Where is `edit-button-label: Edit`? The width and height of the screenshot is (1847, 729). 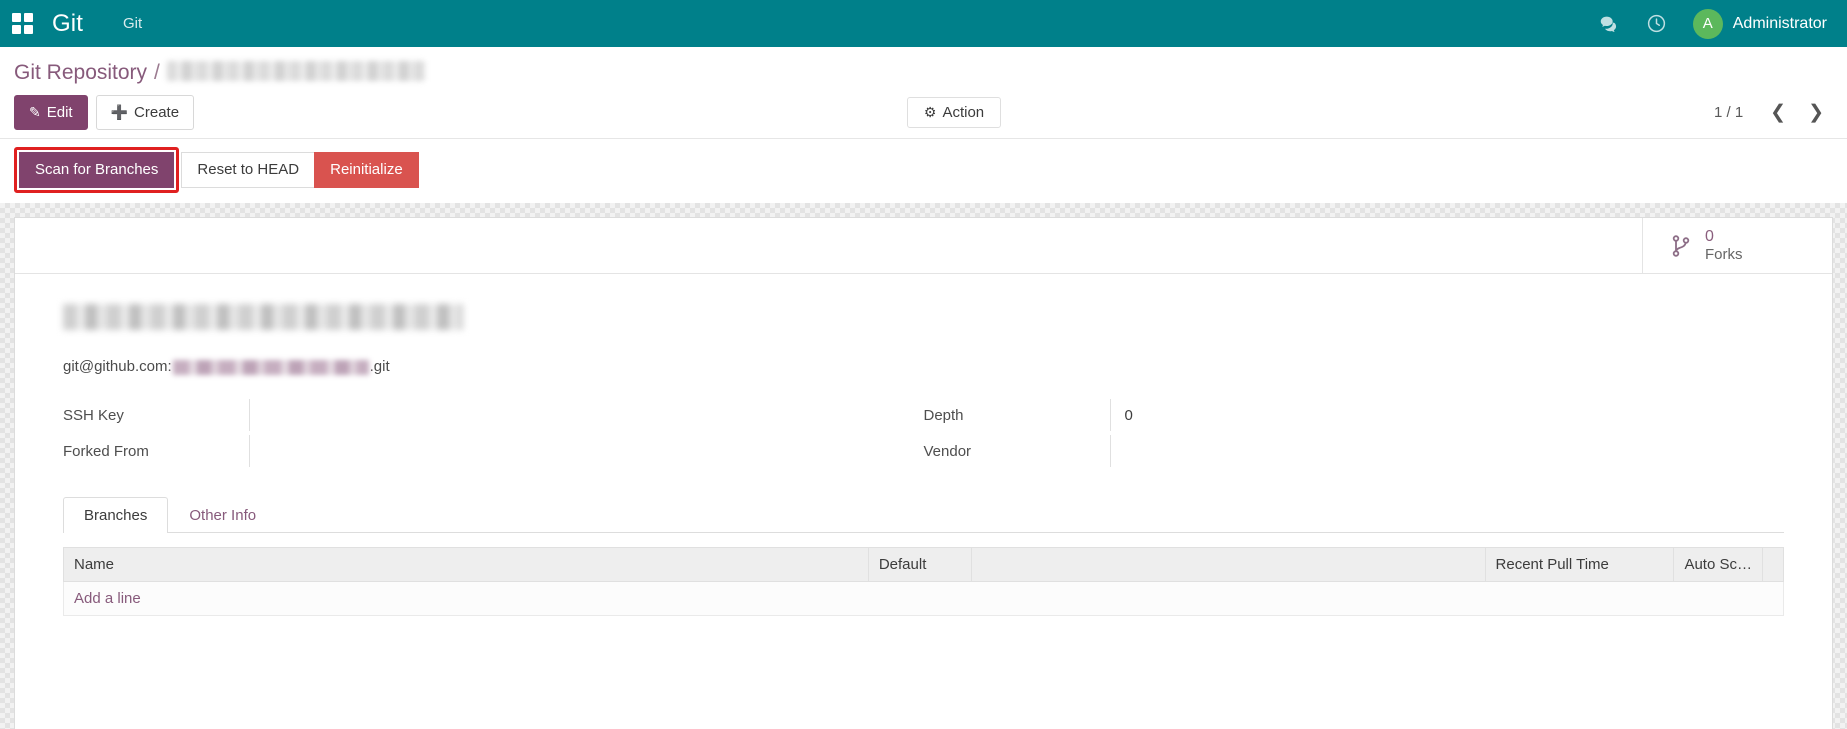 edit-button-label: Edit is located at coordinates (59, 112).